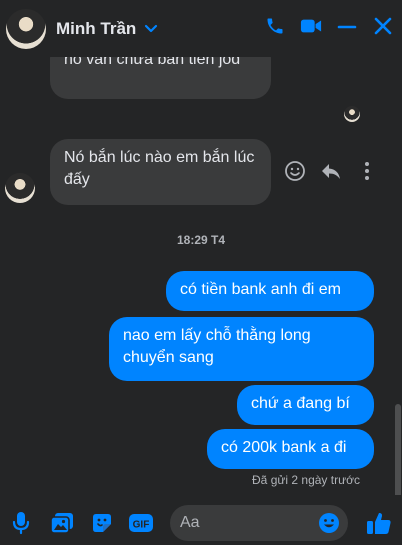  What do you see at coordinates (398, 449) in the screenshot?
I see `scrollbar` at bounding box center [398, 449].